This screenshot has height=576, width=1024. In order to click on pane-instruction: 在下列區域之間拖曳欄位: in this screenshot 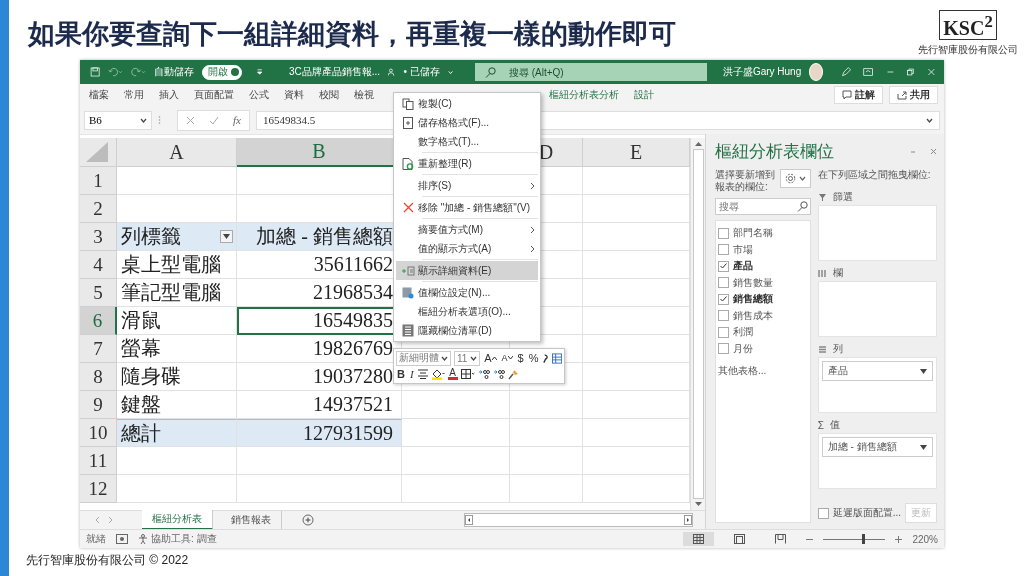, I will do `click(874, 175)`.